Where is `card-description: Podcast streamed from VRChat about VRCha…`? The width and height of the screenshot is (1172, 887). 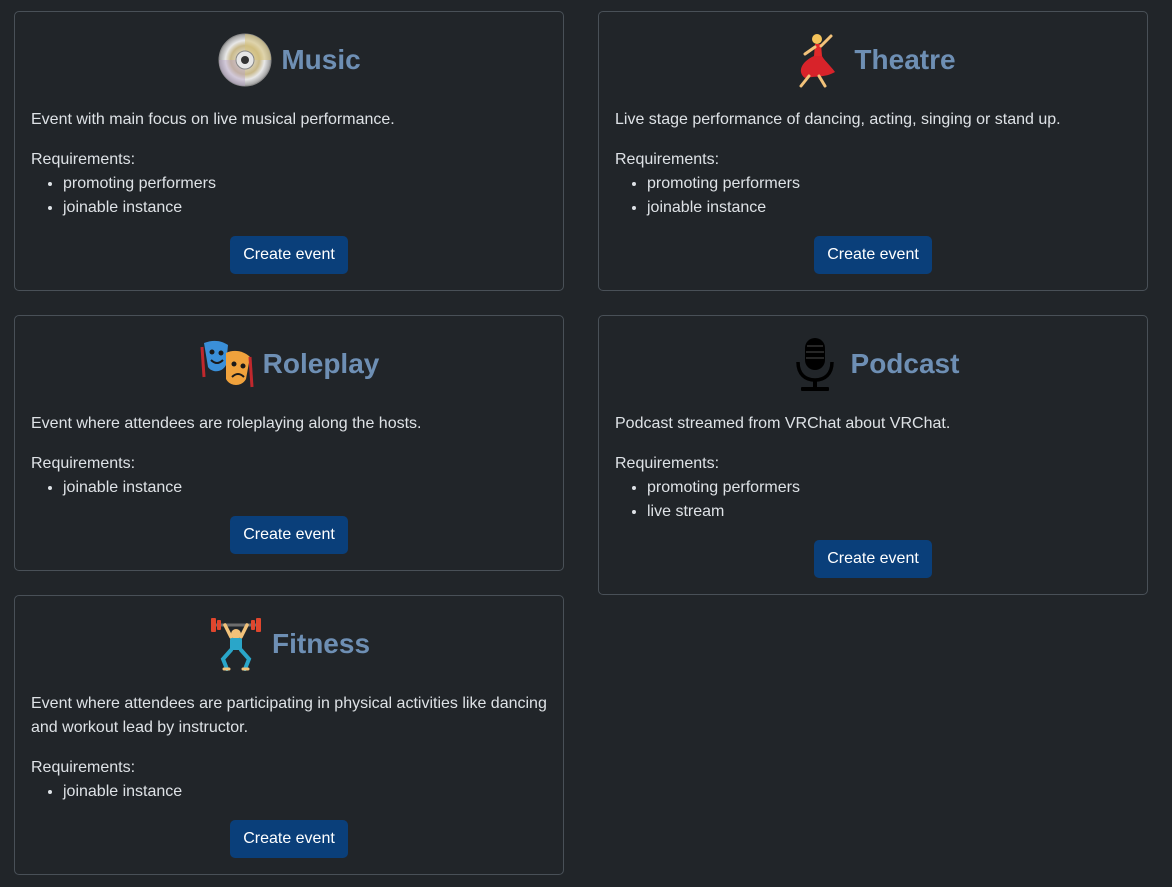
card-description: Podcast streamed from VRChat about VRCha… is located at coordinates (783, 423).